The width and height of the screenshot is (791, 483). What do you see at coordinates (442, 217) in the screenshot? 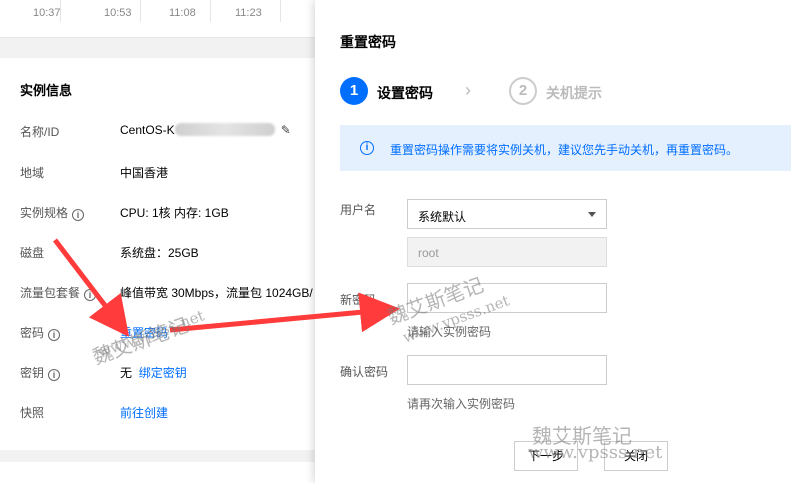
I see `select-value: 系统默认` at bounding box center [442, 217].